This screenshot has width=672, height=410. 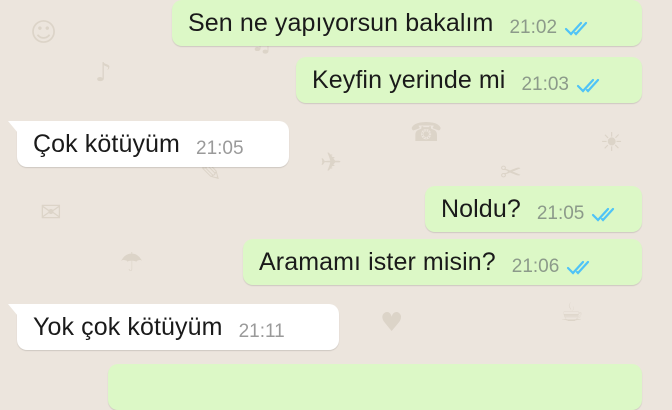 I want to click on message-meta: 21:06, so click(x=553, y=267).